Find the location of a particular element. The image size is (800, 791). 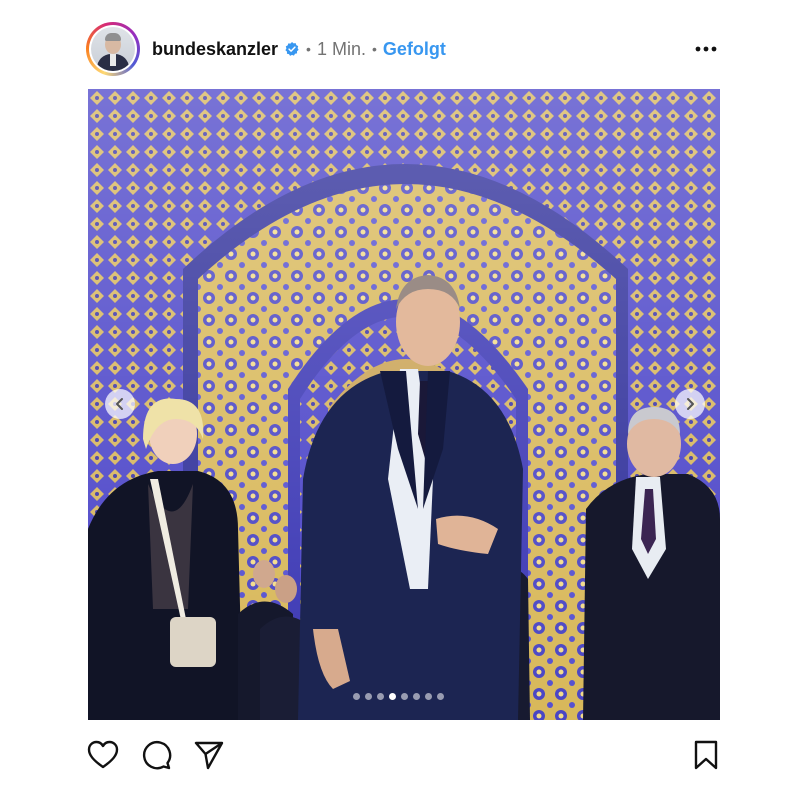

post-action-bar is located at coordinates (403, 755).